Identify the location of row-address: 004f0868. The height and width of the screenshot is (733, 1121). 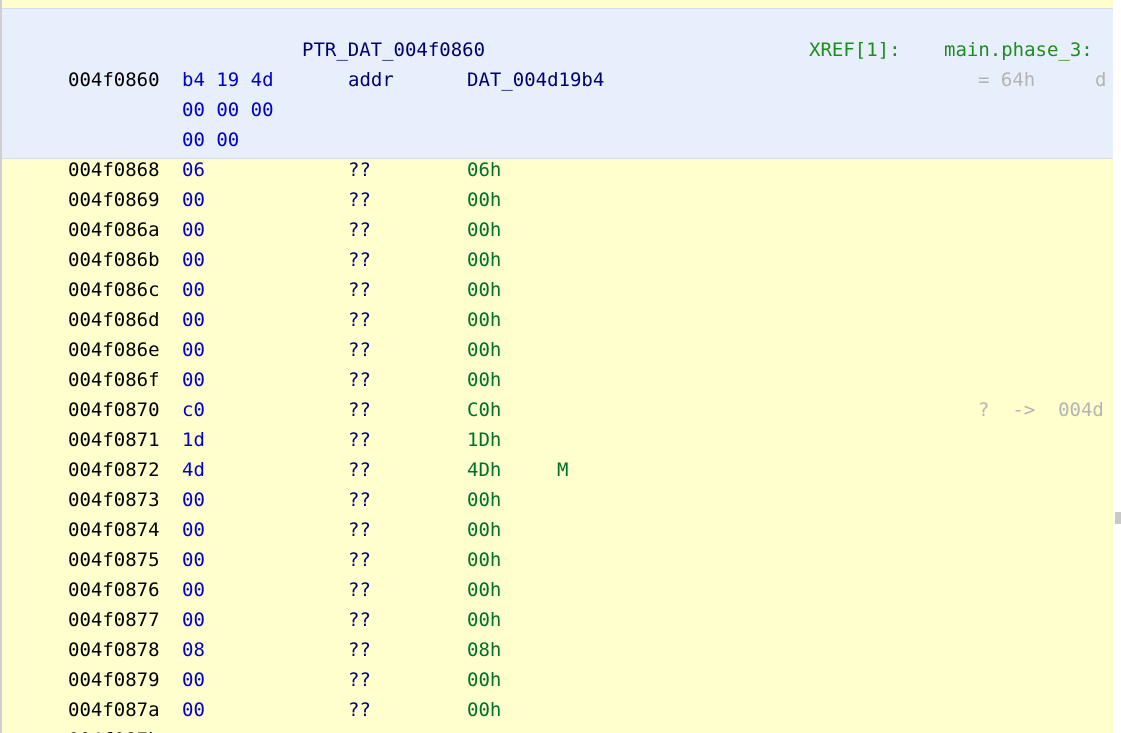
(114, 170).